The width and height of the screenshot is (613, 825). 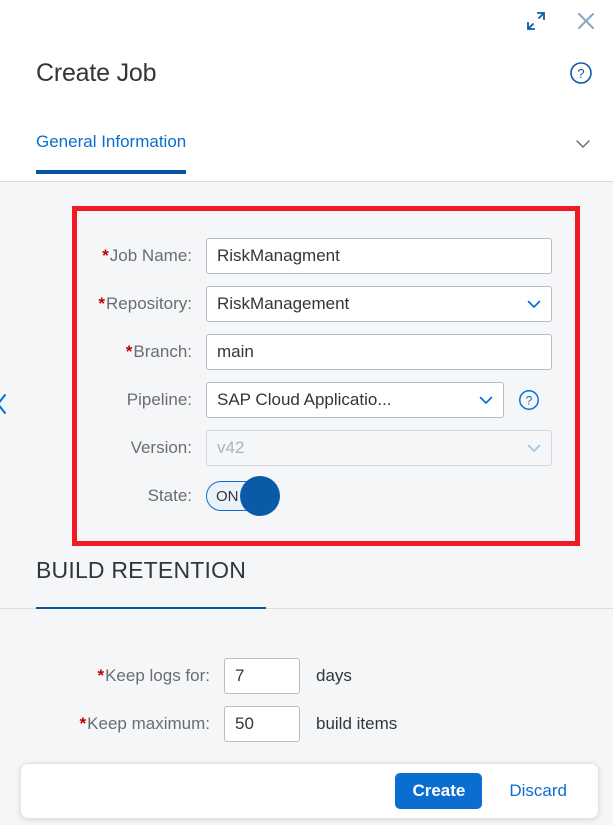 I want to click on form-row-version: Version: v42, so click(x=306, y=448).